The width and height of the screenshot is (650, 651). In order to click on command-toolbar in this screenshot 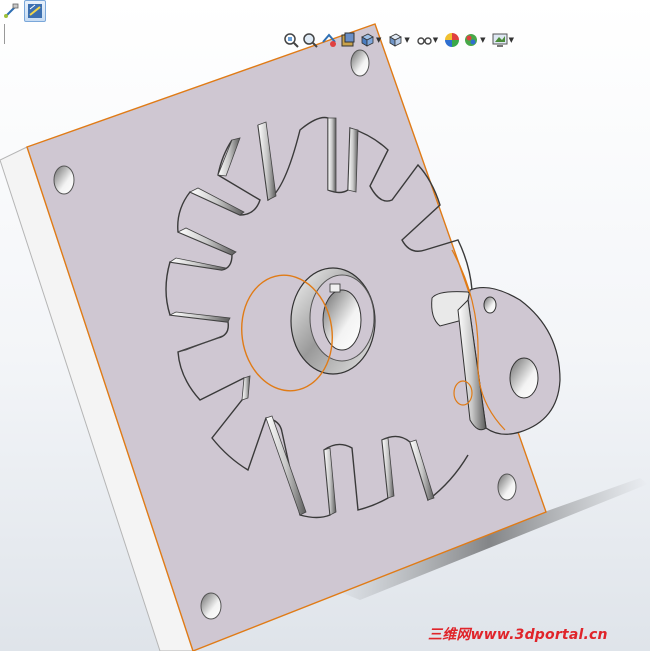, I will do `click(23, 12)`.